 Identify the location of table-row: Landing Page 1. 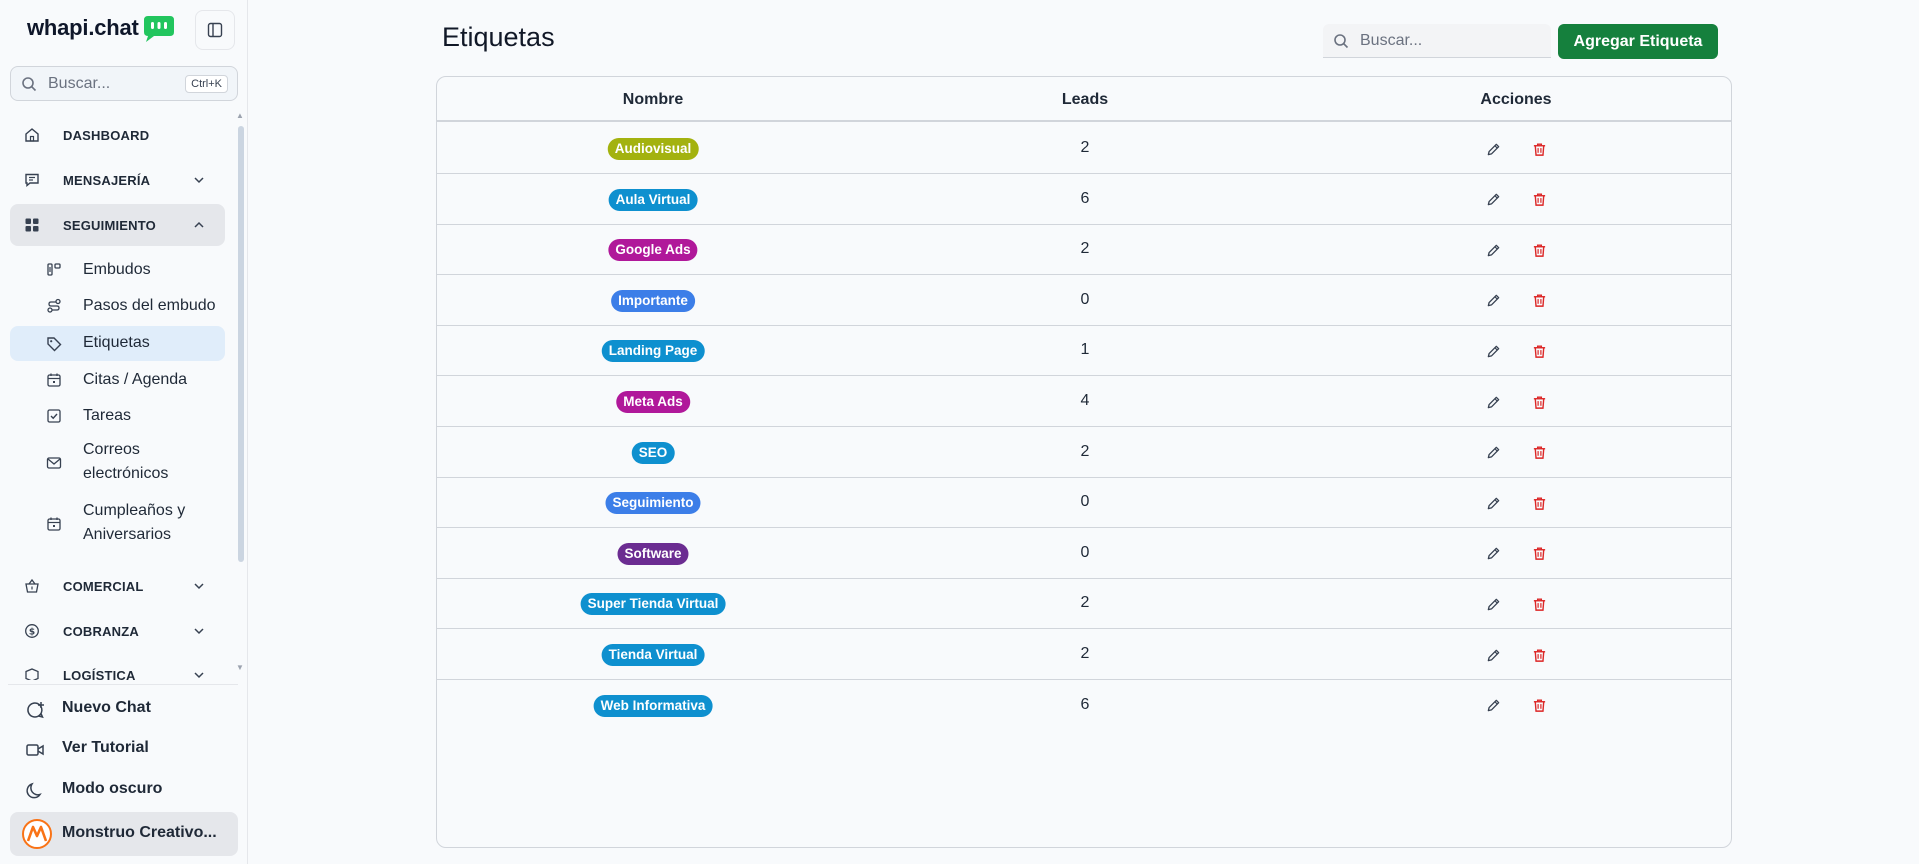
(1084, 351).